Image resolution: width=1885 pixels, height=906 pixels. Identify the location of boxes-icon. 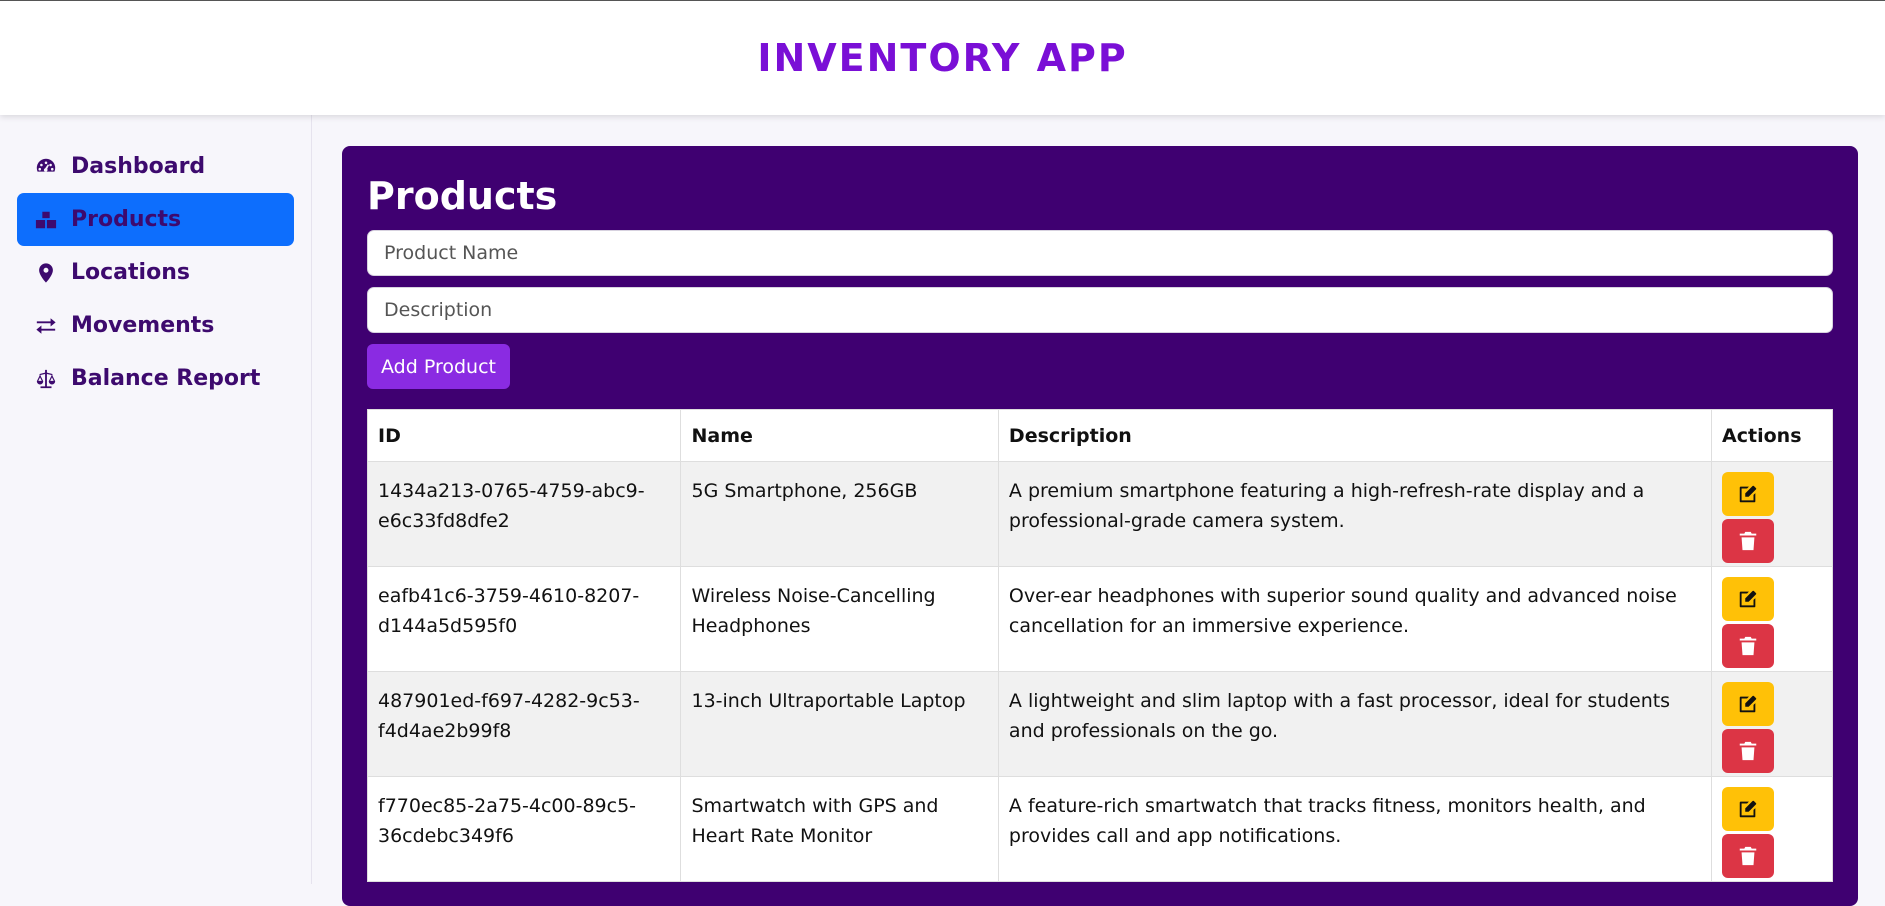
(46, 220).